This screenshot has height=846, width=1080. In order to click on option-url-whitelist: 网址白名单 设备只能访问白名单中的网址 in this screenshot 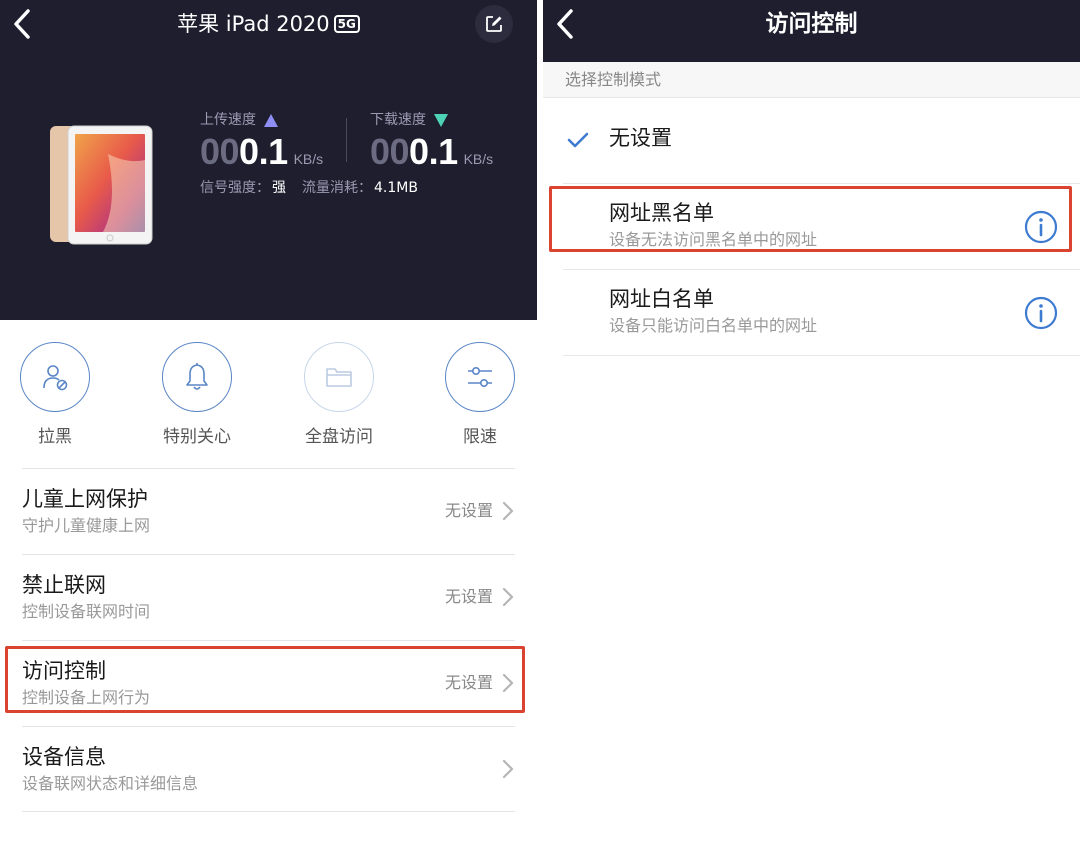, I will do `click(821, 313)`.